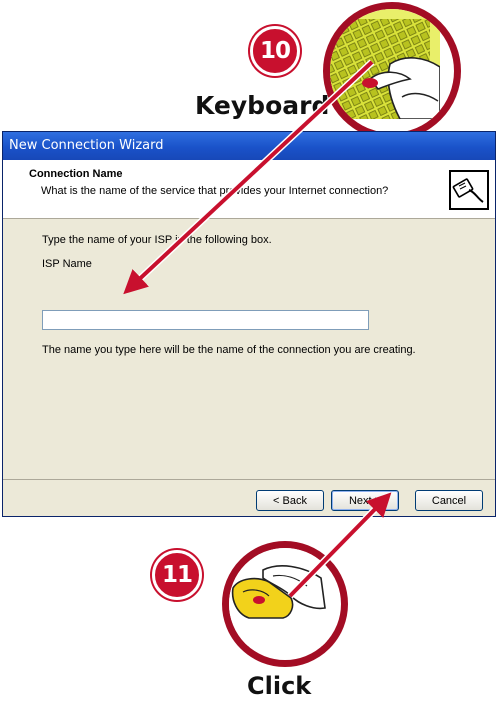  What do you see at coordinates (285, 604) in the screenshot?
I see `mouse-hand-icon` at bounding box center [285, 604].